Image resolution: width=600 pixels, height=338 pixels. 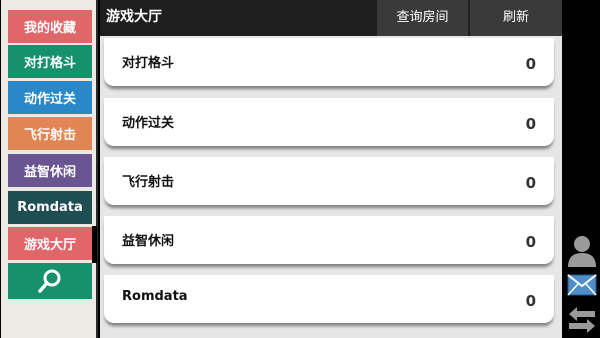 I want to click on sidebar-item-puzzle: 益智休闲, so click(x=50, y=170).